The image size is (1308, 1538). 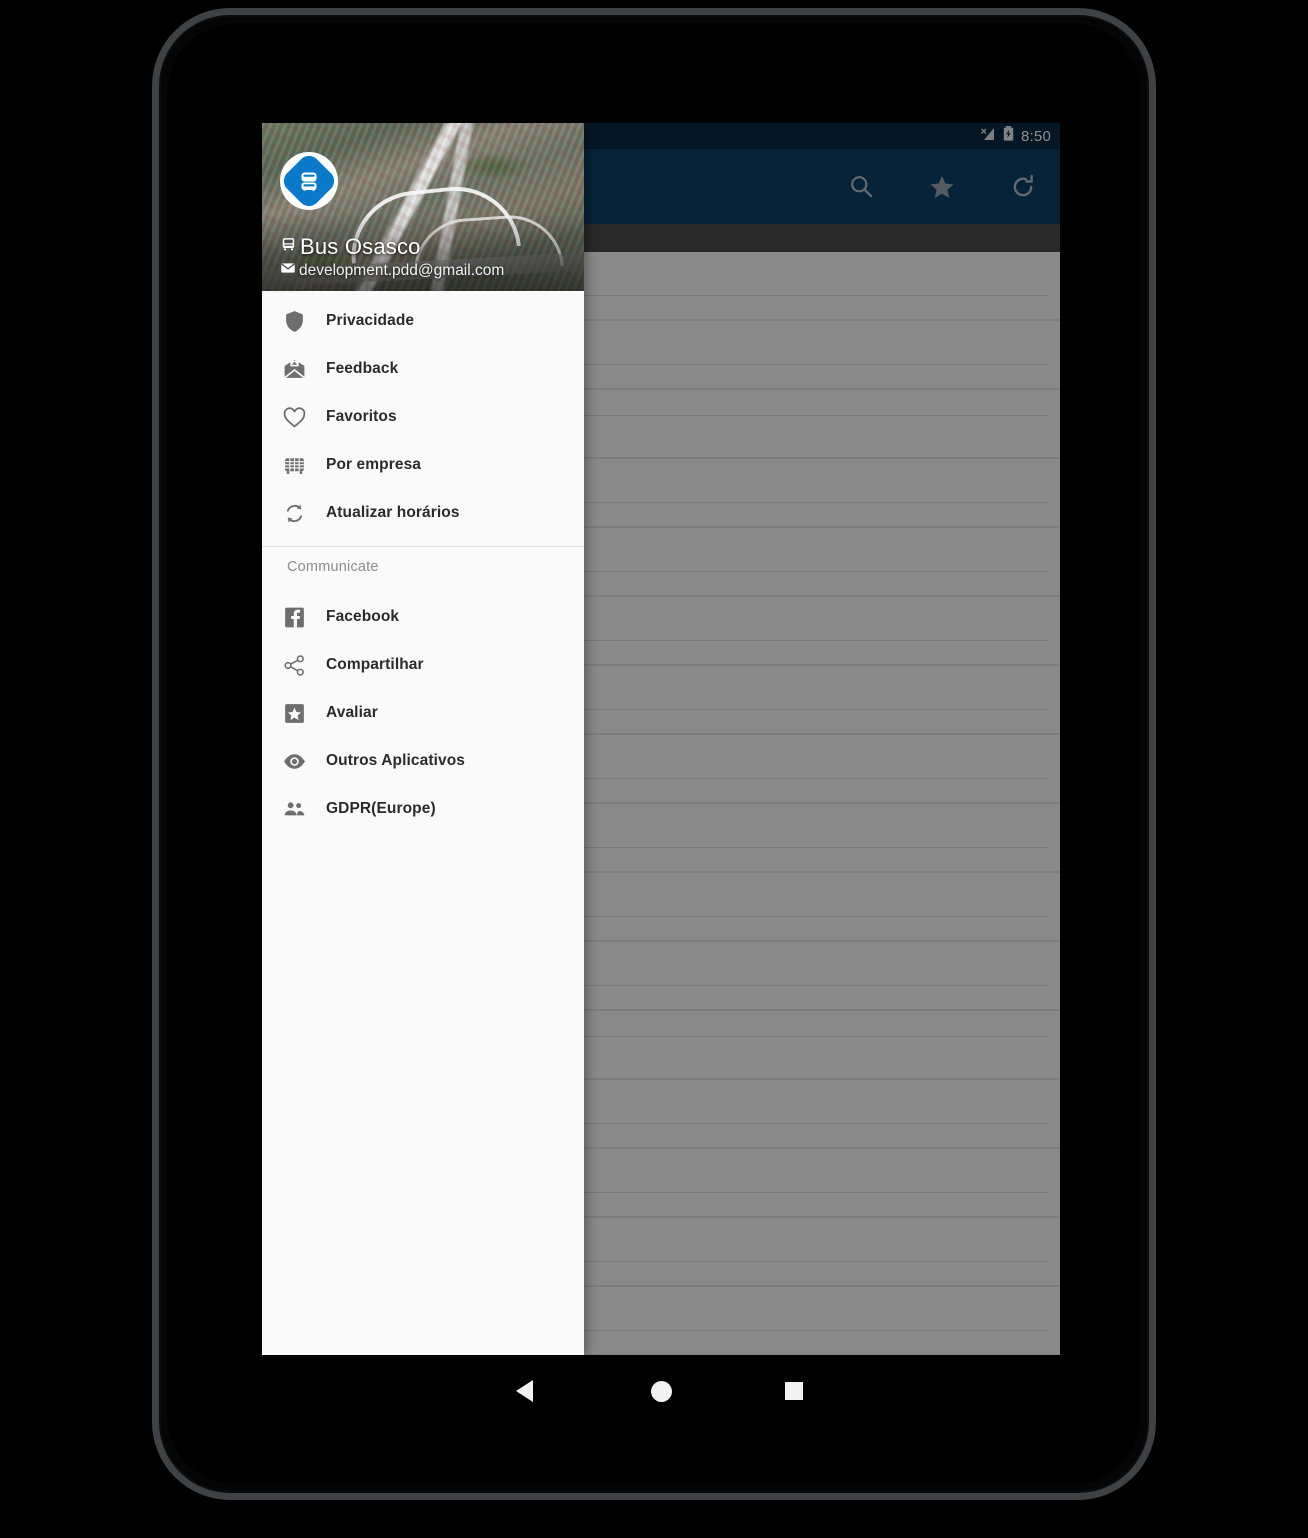 What do you see at coordinates (309, 181) in the screenshot?
I see `avatar` at bounding box center [309, 181].